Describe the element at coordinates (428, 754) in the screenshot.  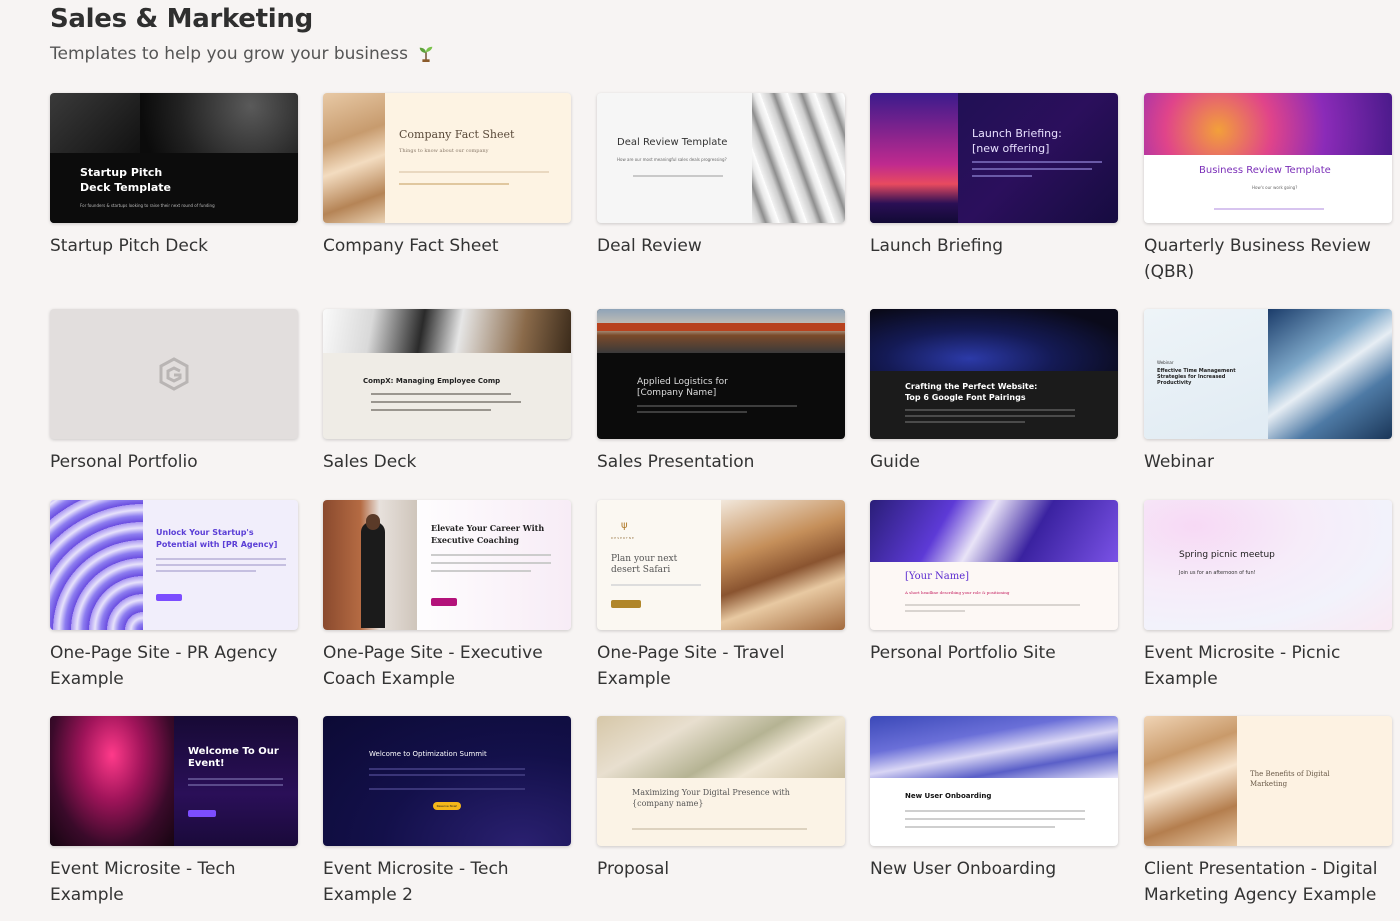
I see `thumb-title: Welcome to Optimization Summit` at that location.